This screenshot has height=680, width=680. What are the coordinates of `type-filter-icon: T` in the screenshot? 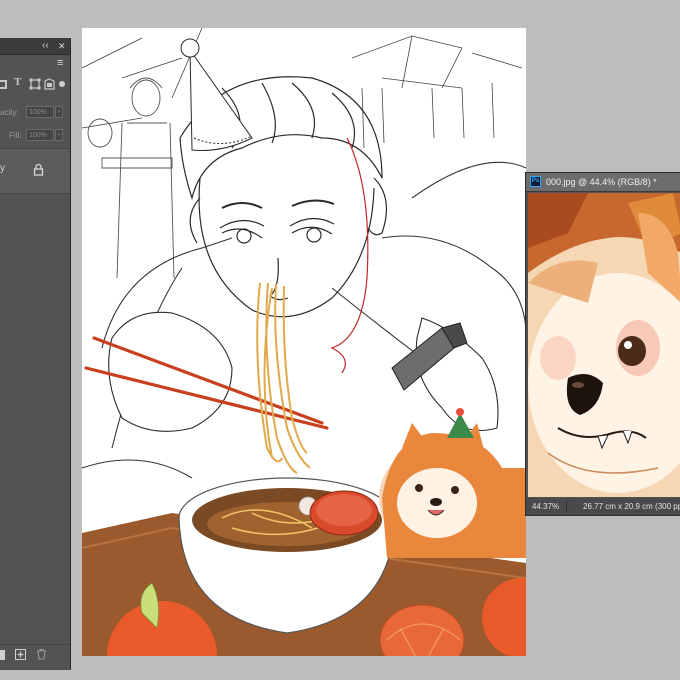 It's located at (17, 82).